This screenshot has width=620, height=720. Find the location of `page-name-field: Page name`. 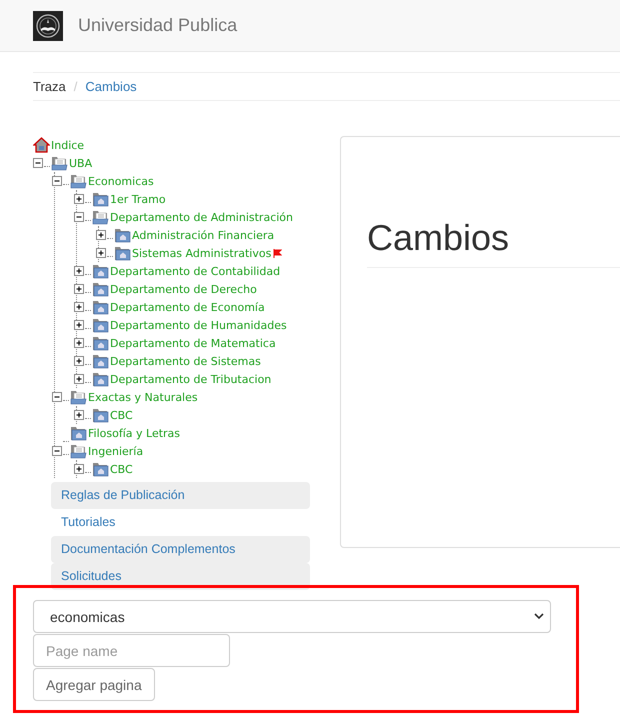

page-name-field: Page name is located at coordinates (131, 650).